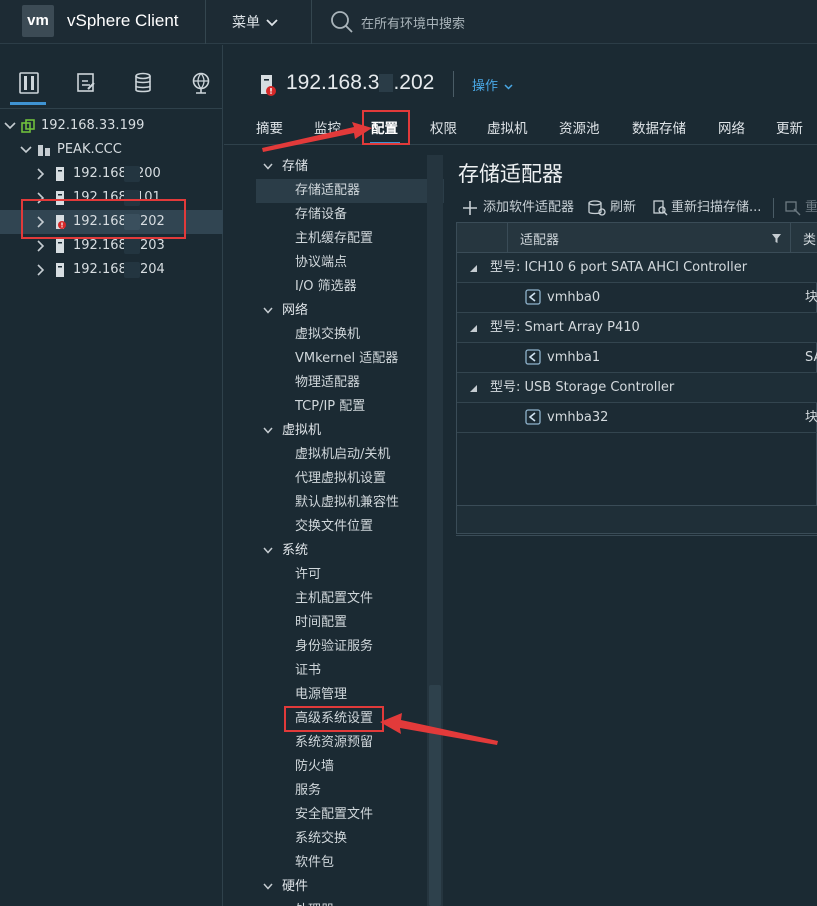 Image resolution: width=817 pixels, height=906 pixels. Describe the element at coordinates (790, 238) in the screenshot. I see `column-divider` at that location.